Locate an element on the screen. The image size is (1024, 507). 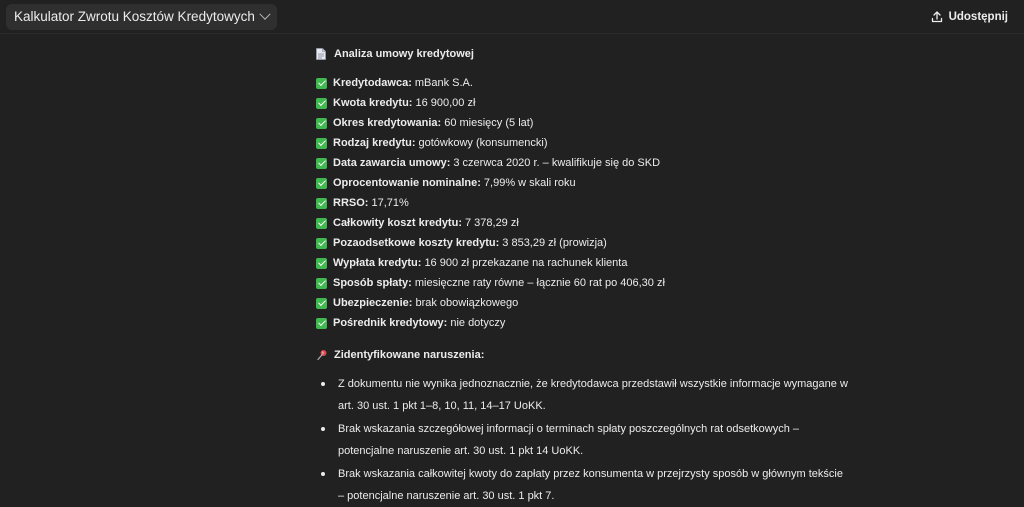
list-item: RRSO: 17,71% is located at coordinates (596, 203).